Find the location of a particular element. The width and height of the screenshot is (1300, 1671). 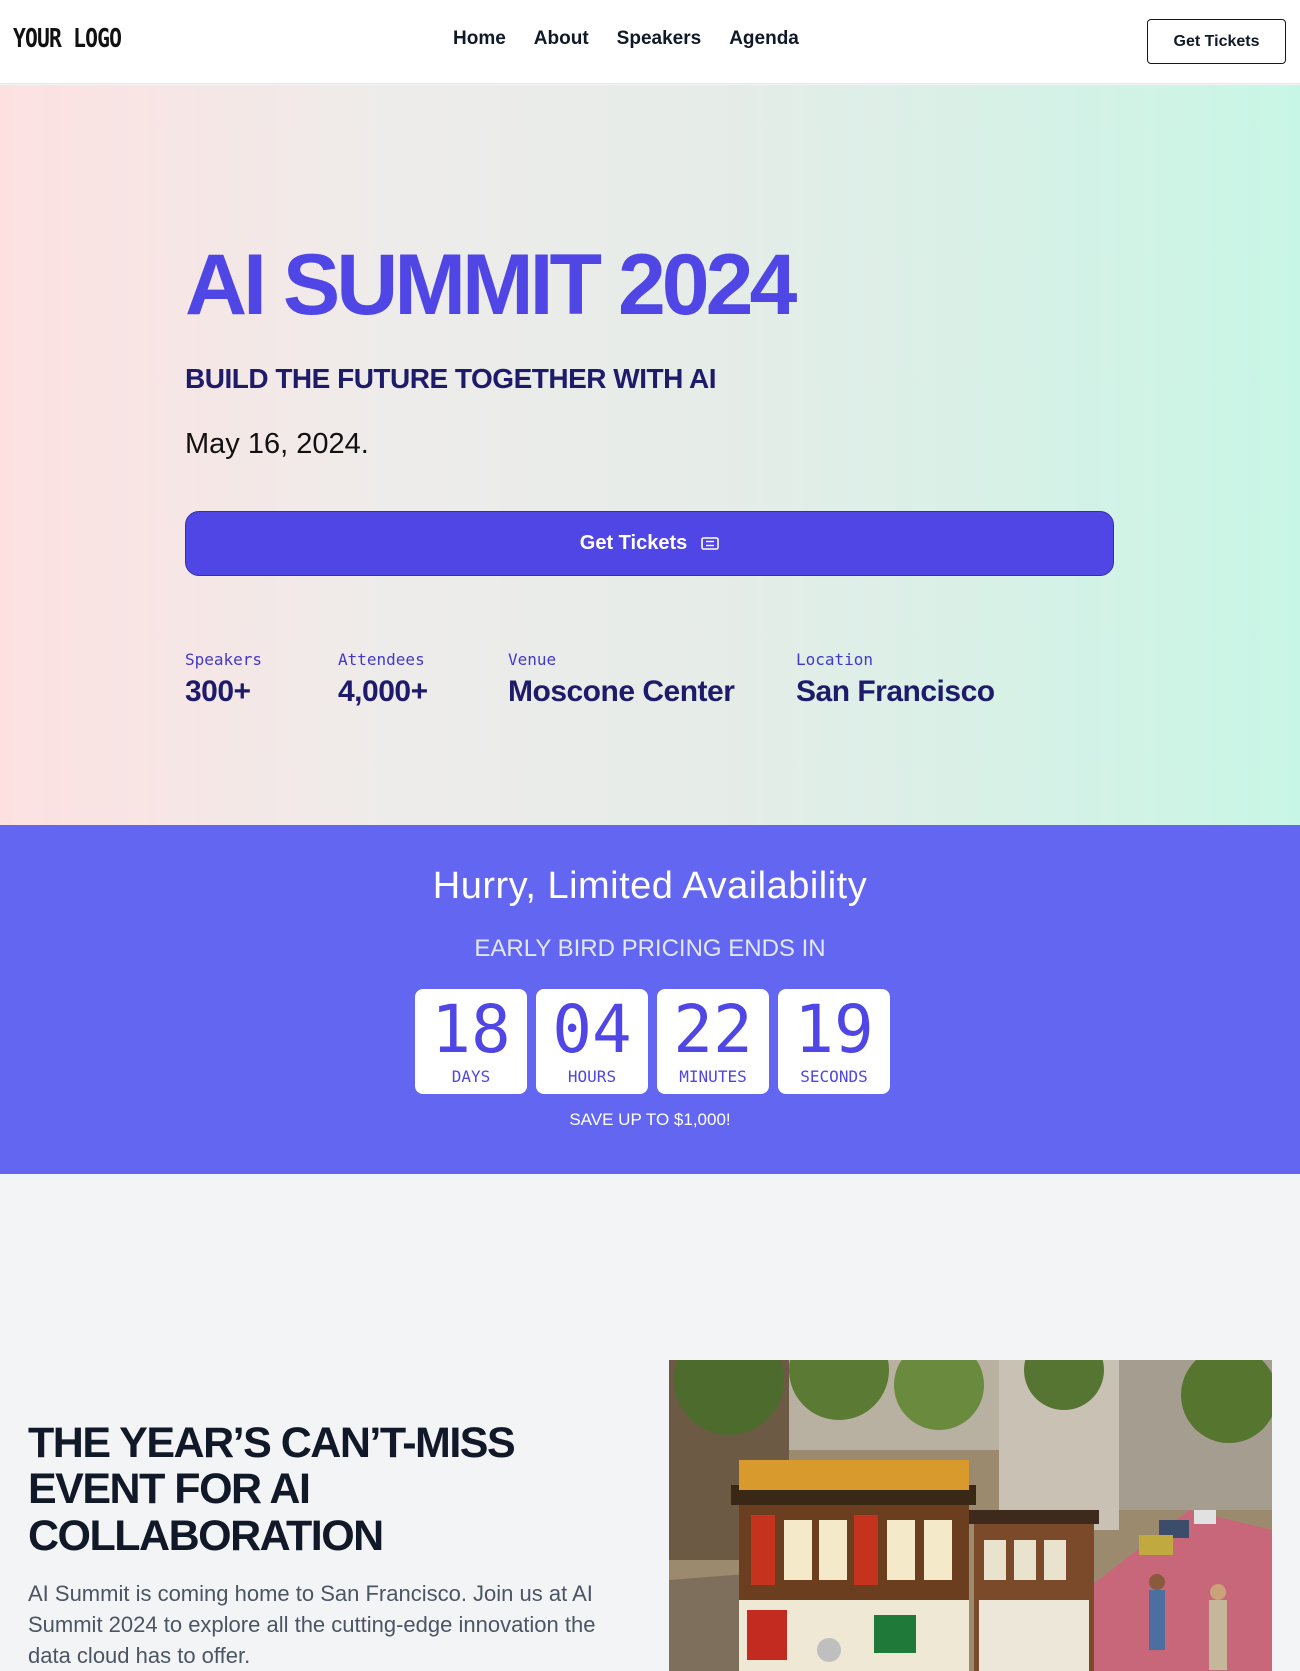

event-date: May 16, 2024. is located at coordinates (277, 444).